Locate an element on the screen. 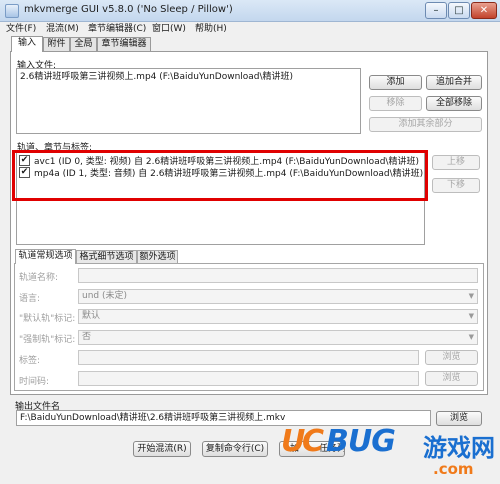 This screenshot has width=500, height=484. minimize-button: – is located at coordinates (436, 10).